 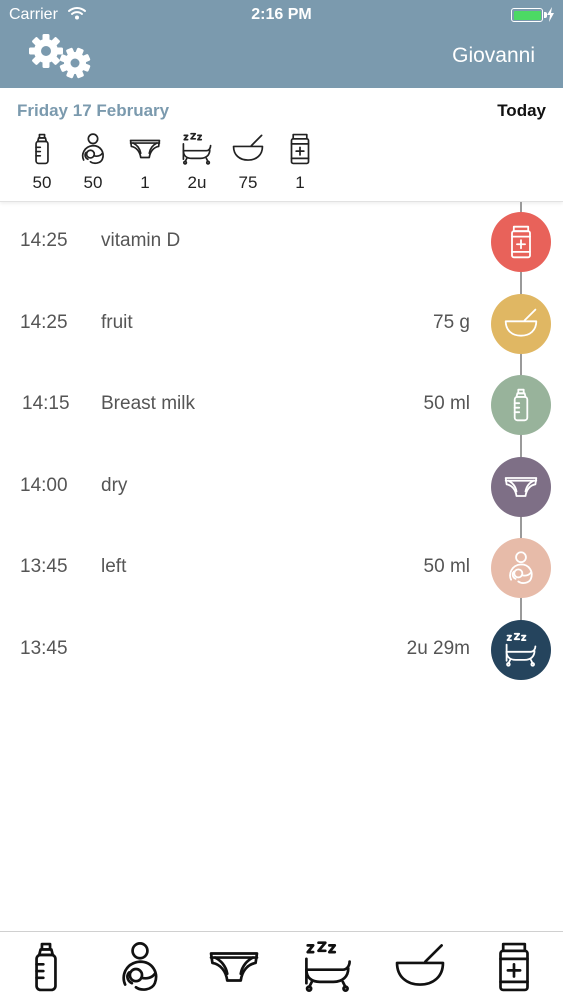 I want to click on sleep-badge, so click(x=521, y=650).